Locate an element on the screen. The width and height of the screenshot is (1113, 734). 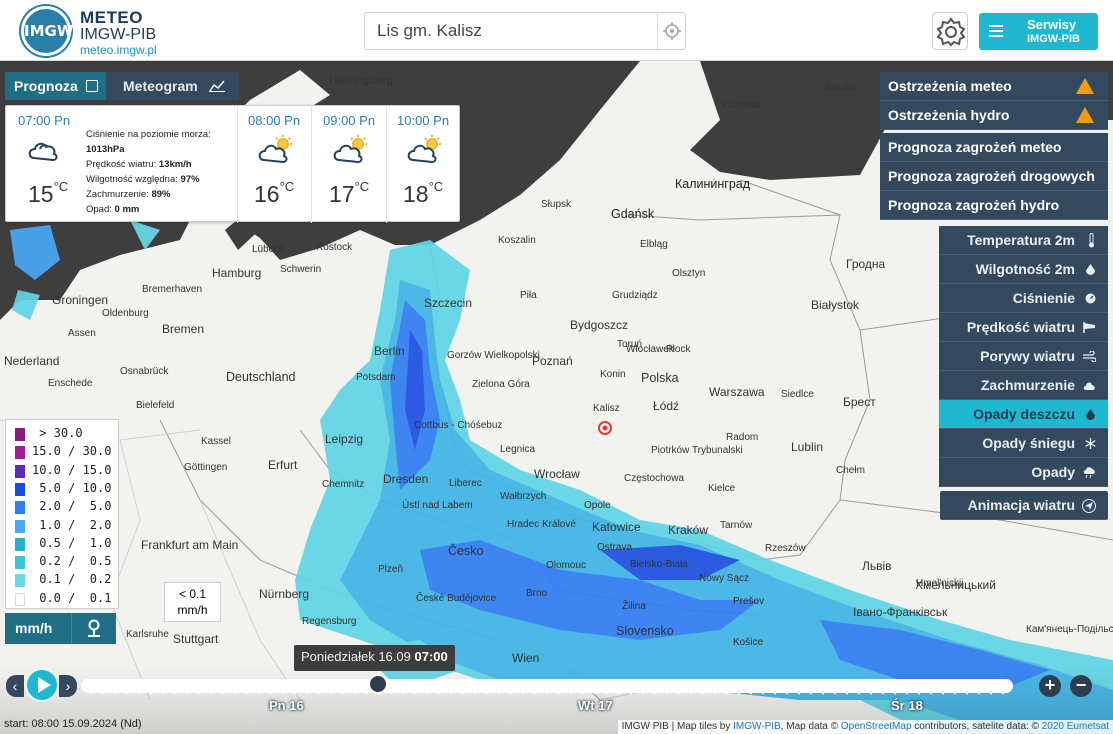
map-city-label: Słupsk is located at coordinates (556, 204).